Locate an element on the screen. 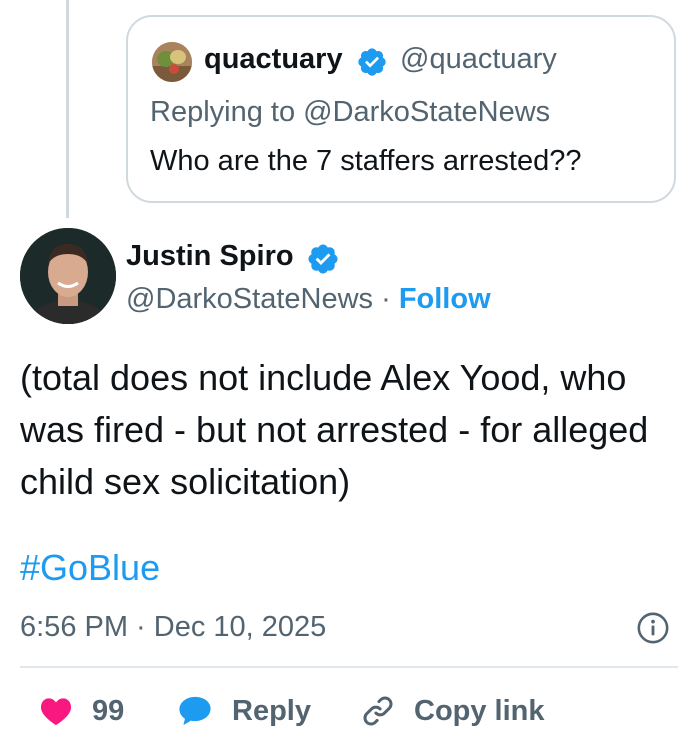 Image resolution: width=698 pixels, height=750 pixels. speech-bubble-icon is located at coordinates (195, 711).